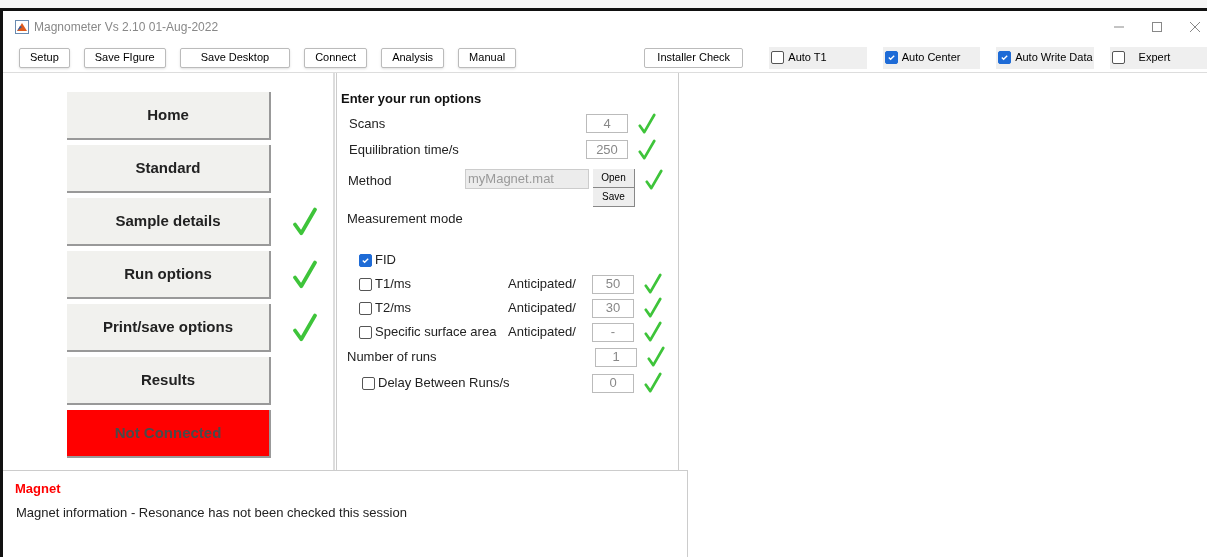 The height and width of the screenshot is (557, 1207). Describe the element at coordinates (613, 284) in the screenshot. I see `number-field: 50` at that location.